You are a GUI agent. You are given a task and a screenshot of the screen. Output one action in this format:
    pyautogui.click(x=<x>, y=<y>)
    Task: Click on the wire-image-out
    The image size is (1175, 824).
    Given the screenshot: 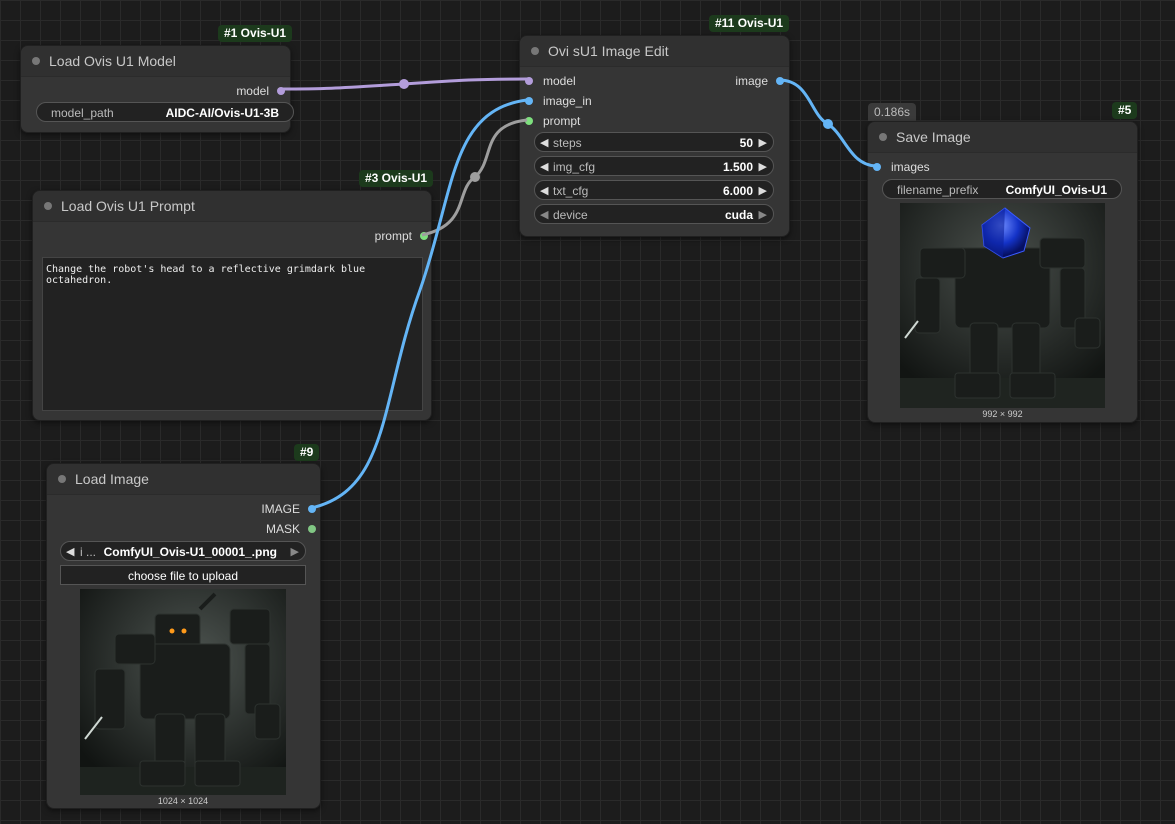 What is the action you would take?
    pyautogui.click(x=827, y=123)
    